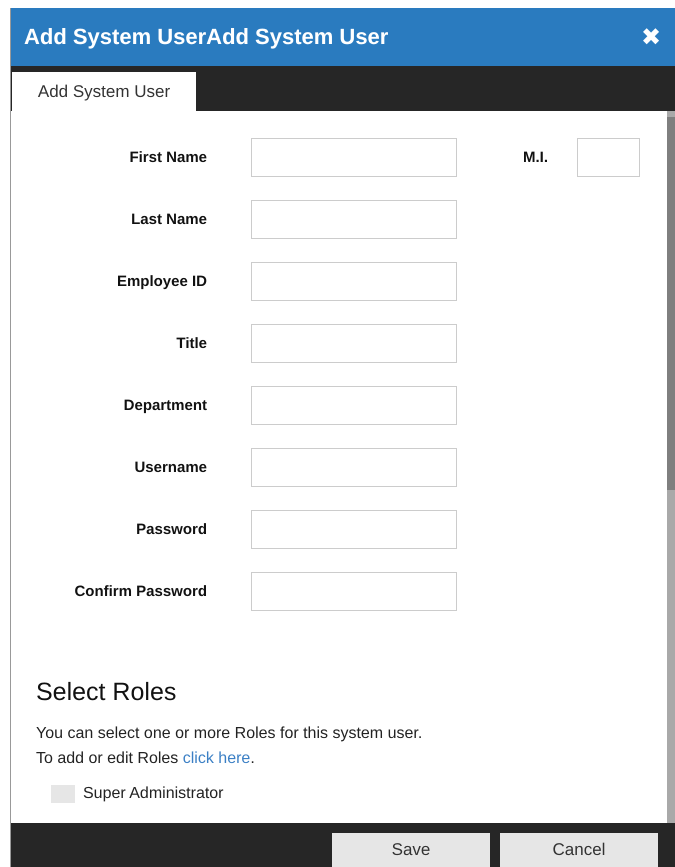 The height and width of the screenshot is (867, 675). Describe the element at coordinates (63, 794) in the screenshot. I see `checkbox` at that location.